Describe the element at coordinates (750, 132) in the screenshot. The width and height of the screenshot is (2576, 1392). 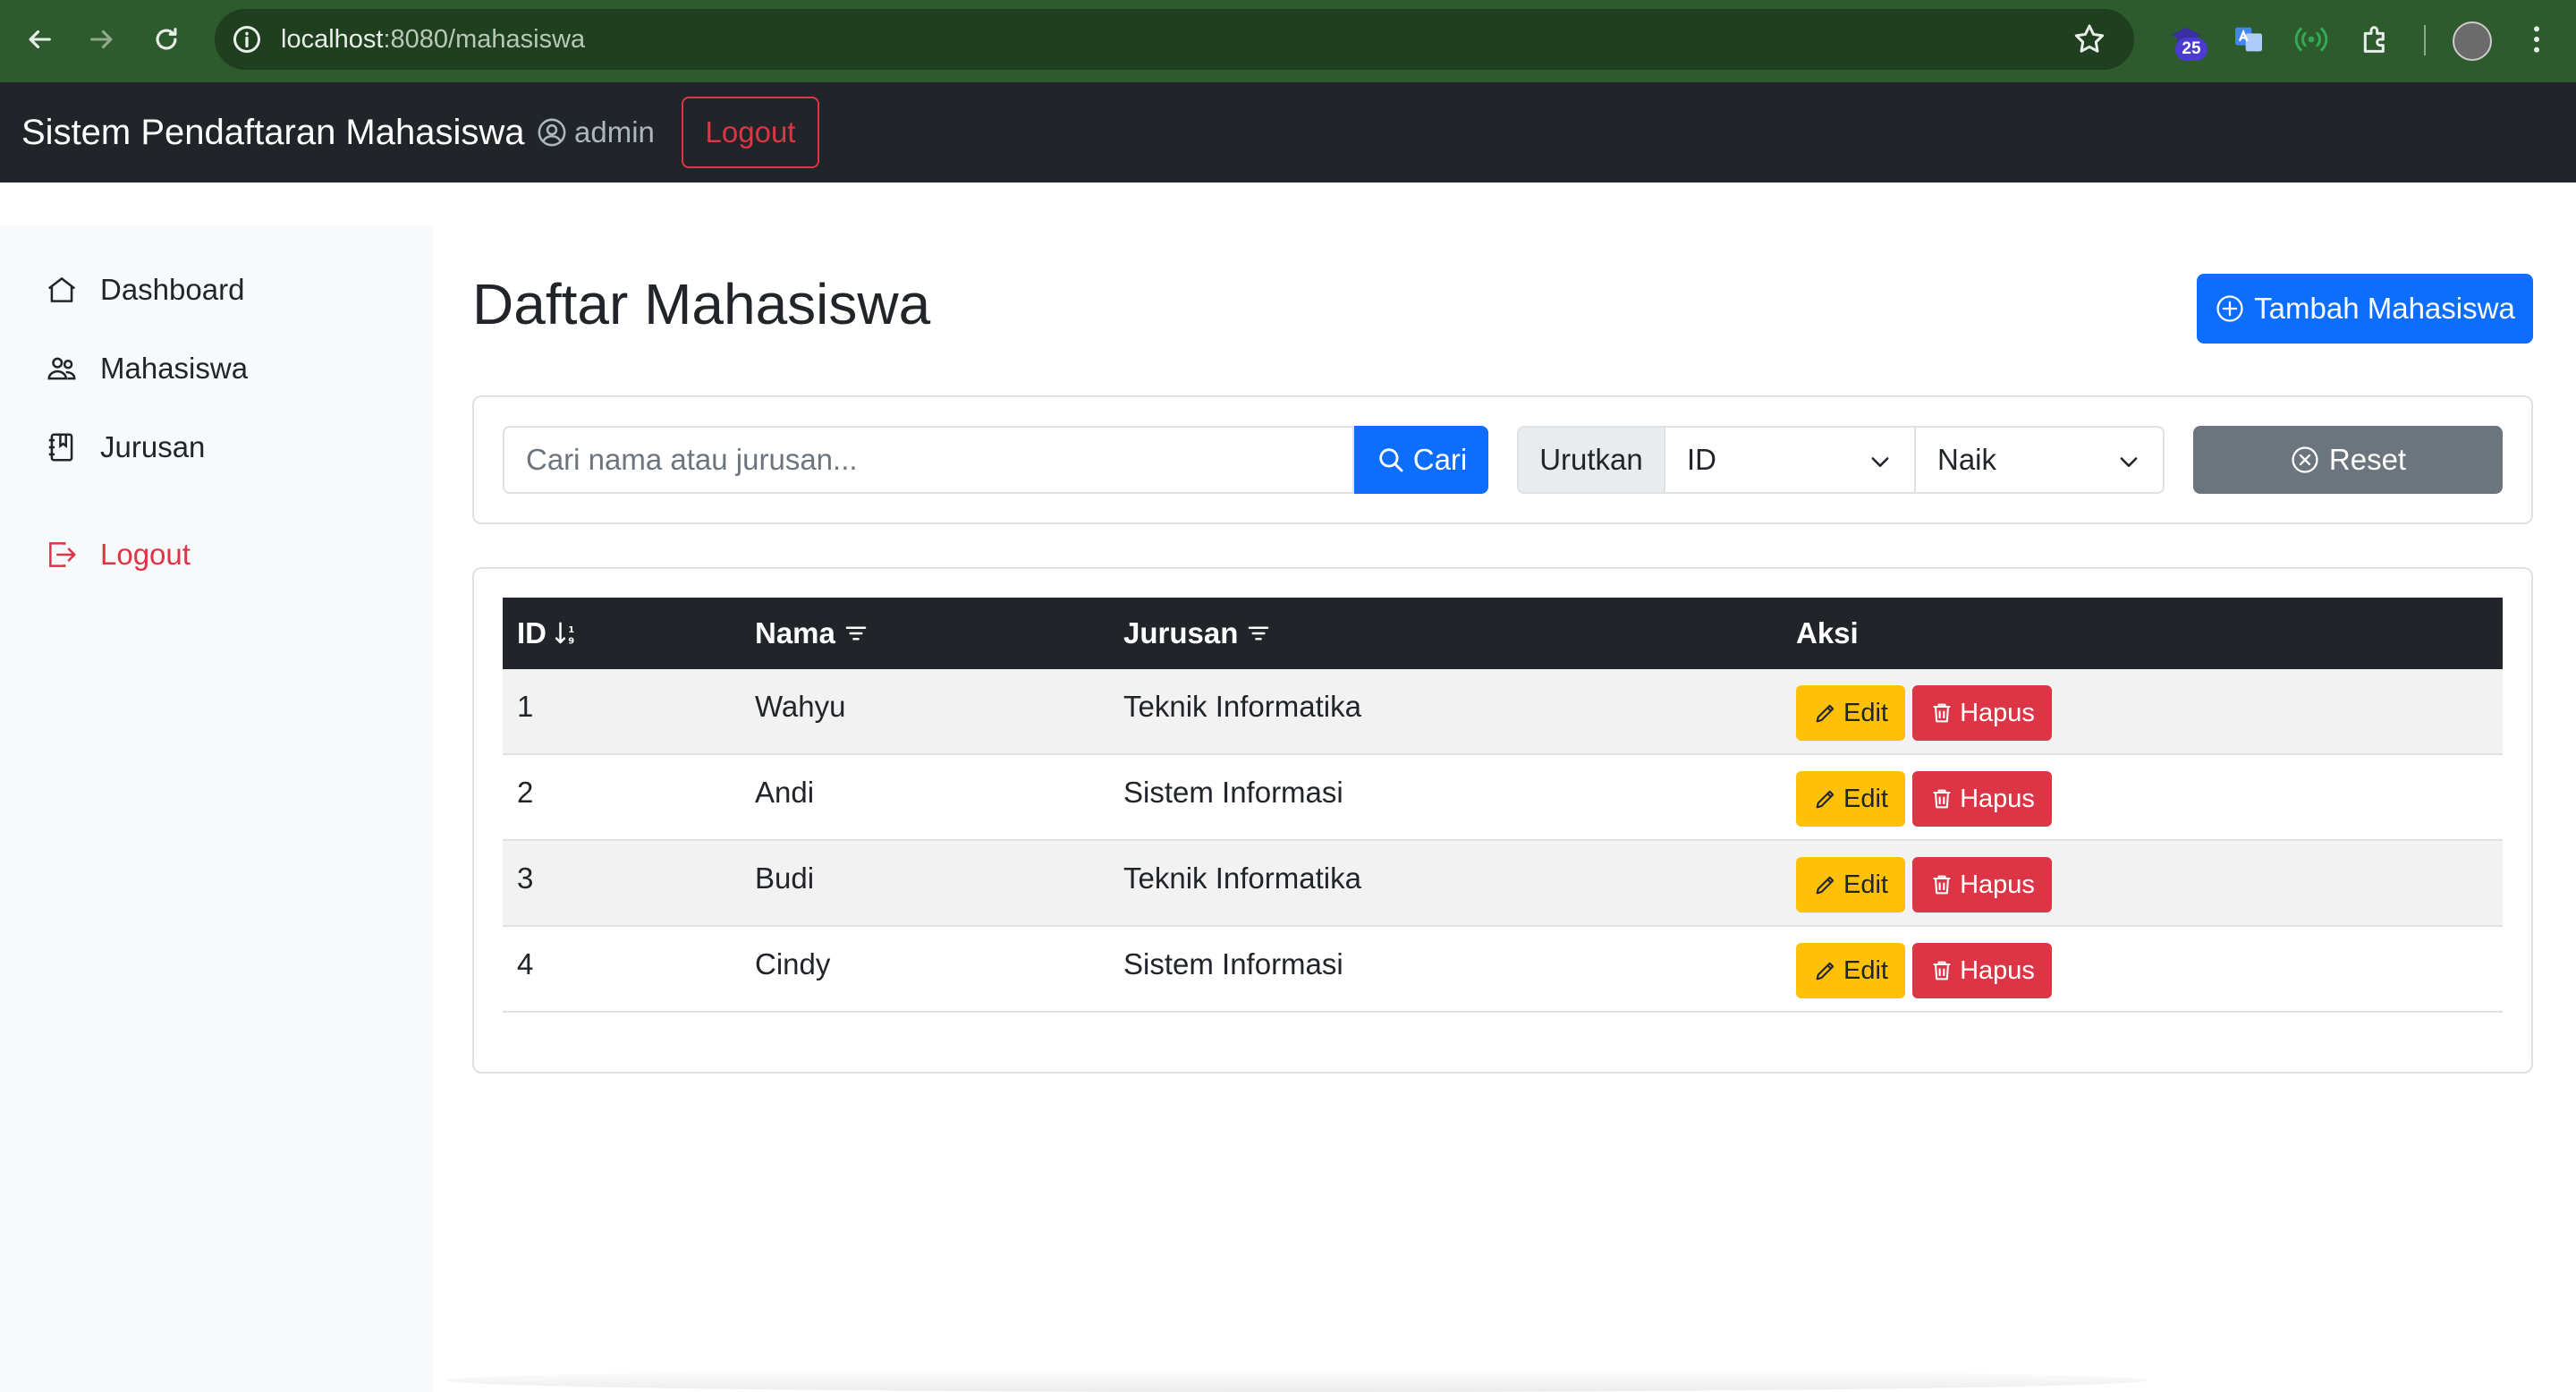
I see `navbar-logout-button: Logout` at that location.